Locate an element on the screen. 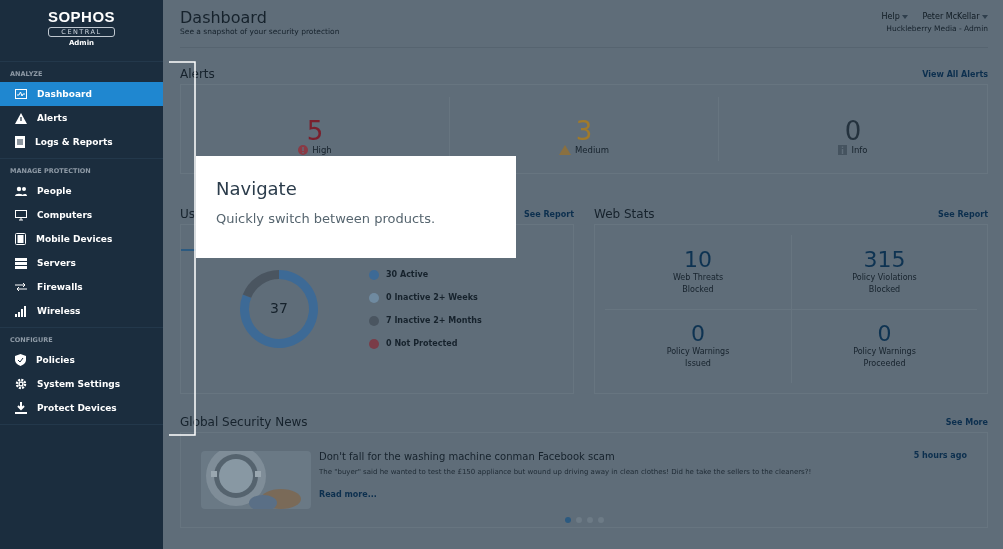 Image resolution: width=1003 pixels, height=549 pixels. alert-count: 3 is located at coordinates (584, 131).